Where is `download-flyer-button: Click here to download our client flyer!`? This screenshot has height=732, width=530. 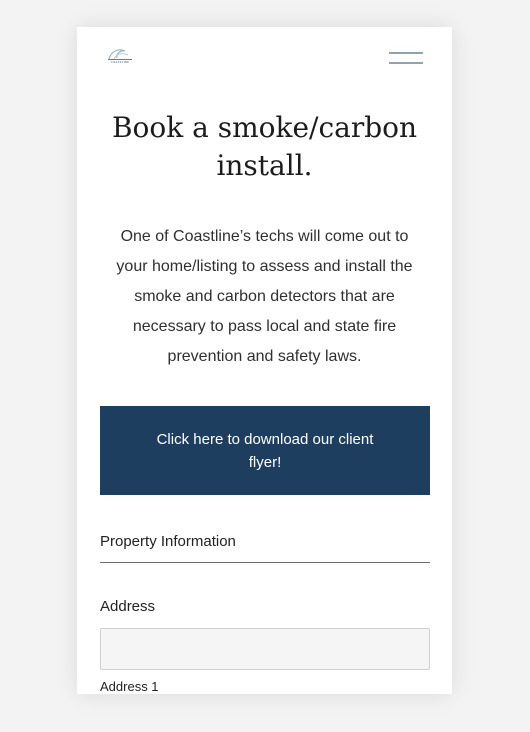
download-flyer-button: Click here to download our client flyer! is located at coordinates (265, 450).